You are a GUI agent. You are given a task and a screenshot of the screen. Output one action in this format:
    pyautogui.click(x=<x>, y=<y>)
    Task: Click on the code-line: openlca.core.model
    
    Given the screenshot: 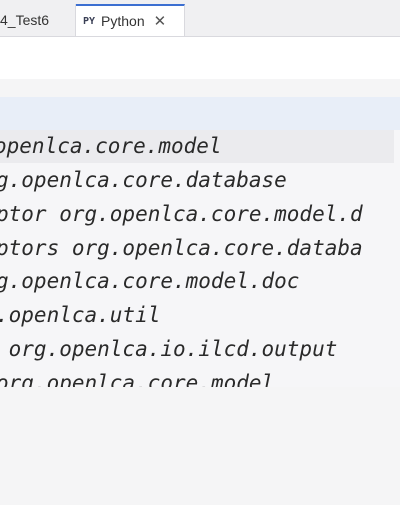 What is the action you would take?
    pyautogui.click(x=197, y=146)
    